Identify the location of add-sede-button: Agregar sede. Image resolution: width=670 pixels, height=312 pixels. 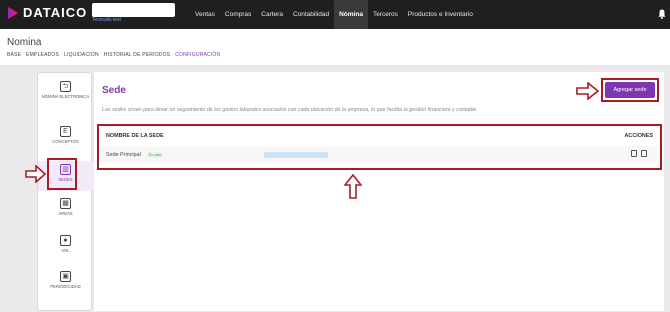
(630, 90).